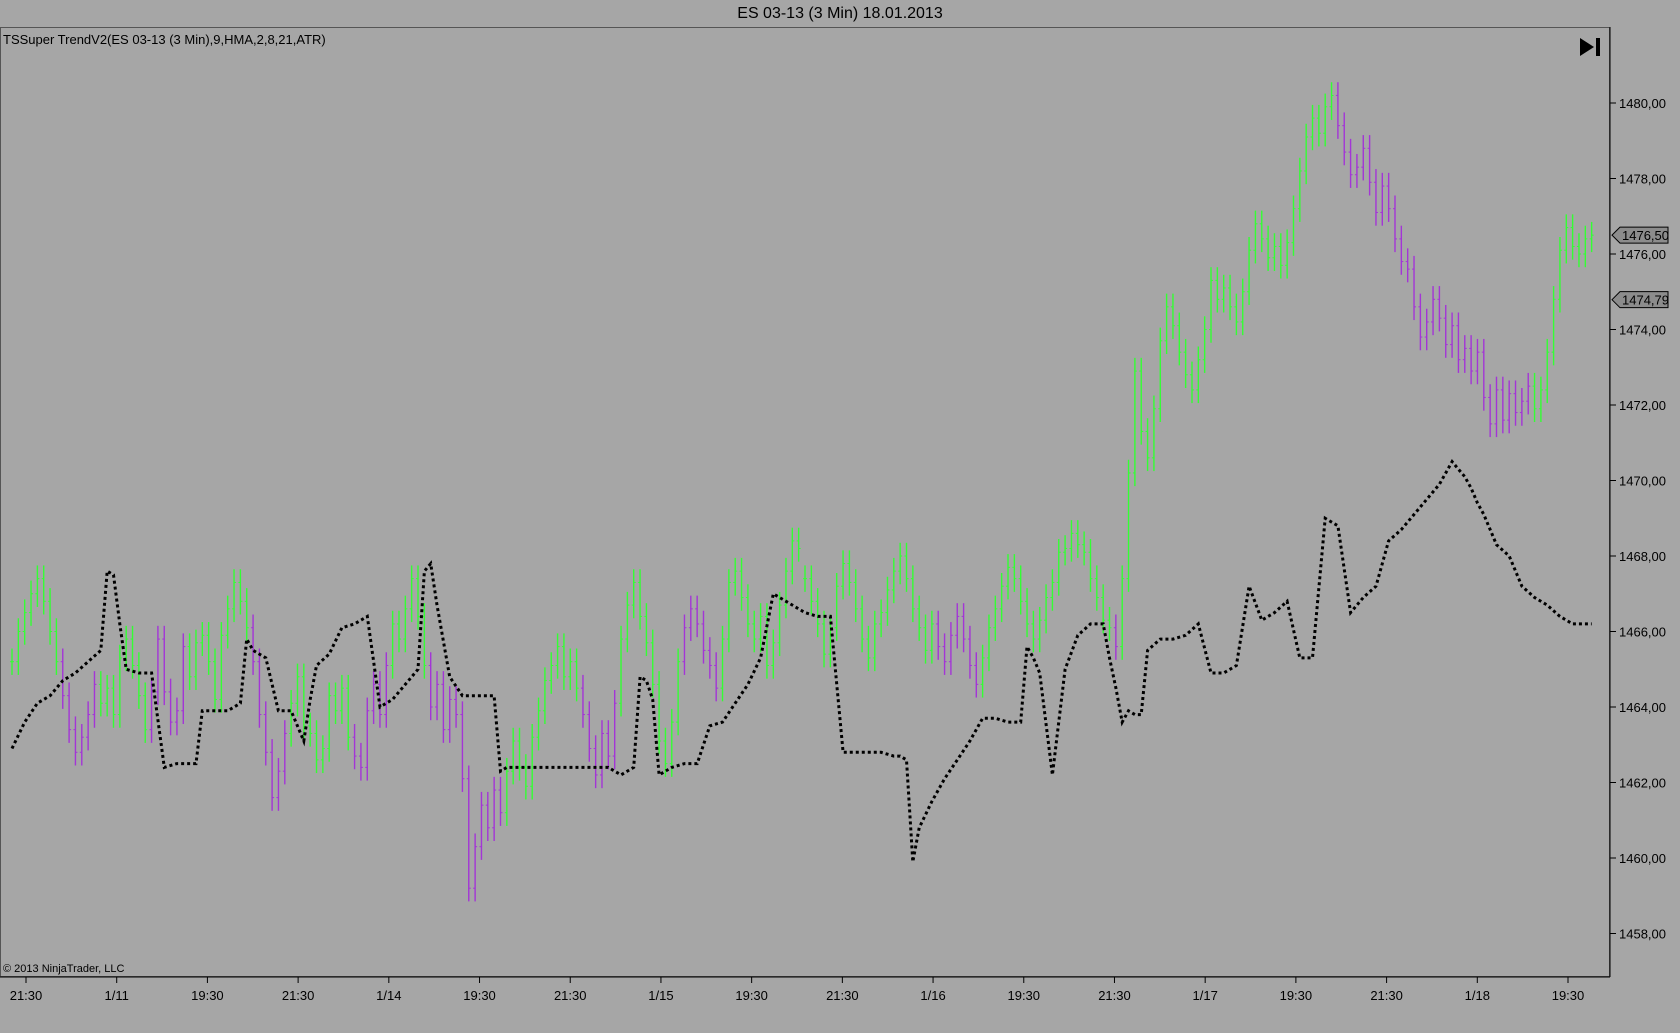  Describe the element at coordinates (1642, 405) in the screenshot. I see `y-tick-label: 1472,00` at that location.